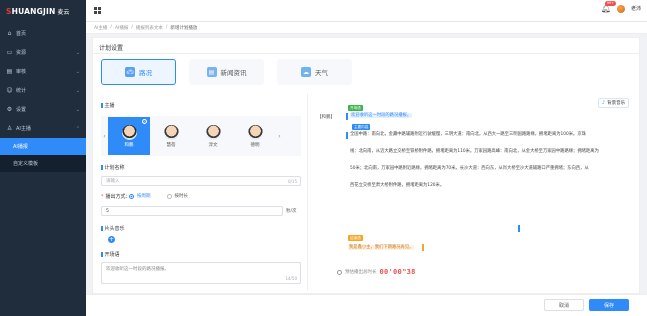 The height and width of the screenshot is (316, 647). I want to click on section-title: 计划设置, so click(111, 48).